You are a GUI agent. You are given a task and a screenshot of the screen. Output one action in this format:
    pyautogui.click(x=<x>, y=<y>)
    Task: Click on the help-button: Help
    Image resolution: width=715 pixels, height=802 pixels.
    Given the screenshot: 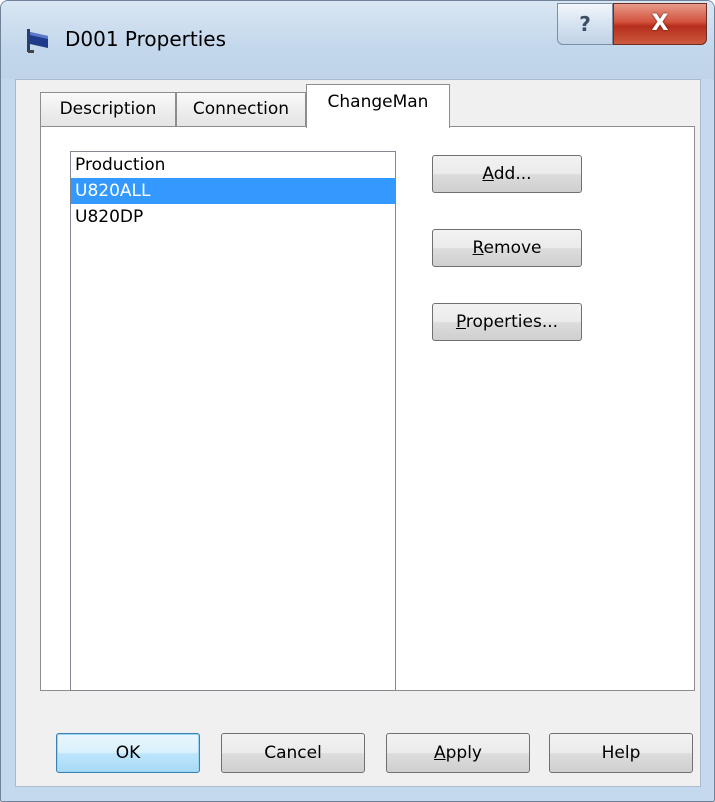 What is the action you would take?
    pyautogui.click(x=621, y=753)
    